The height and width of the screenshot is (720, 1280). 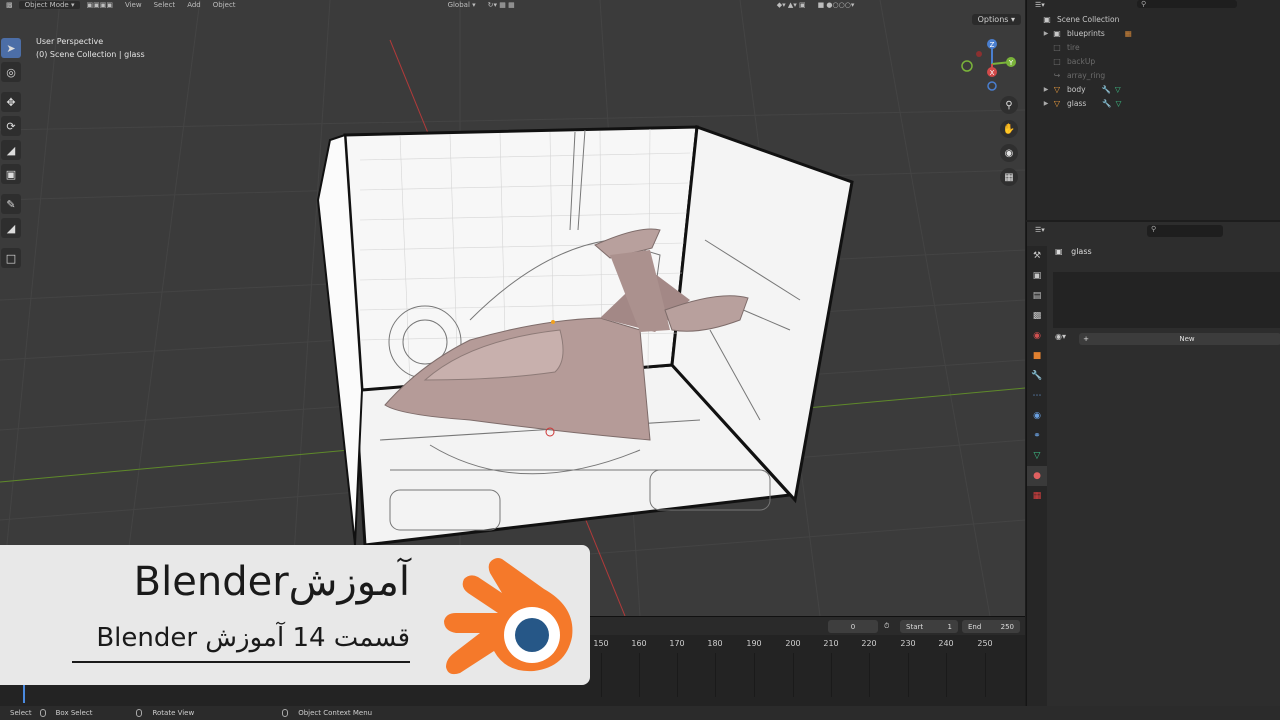 I want to click on outliner-editor-icon: ☰▾, so click(x=1036, y=5).